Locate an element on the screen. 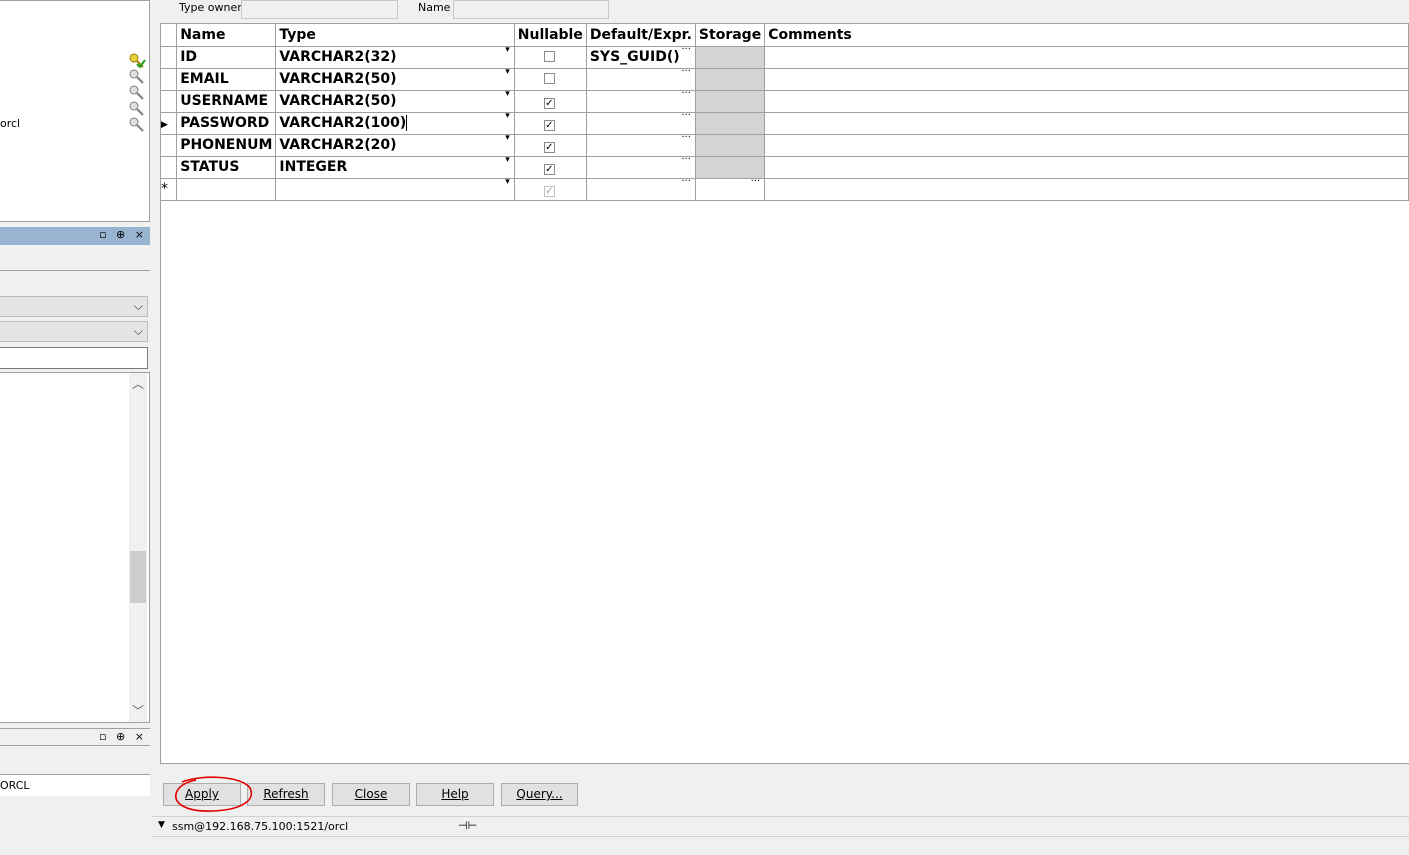  column-header-type: Type is located at coordinates (395, 35).